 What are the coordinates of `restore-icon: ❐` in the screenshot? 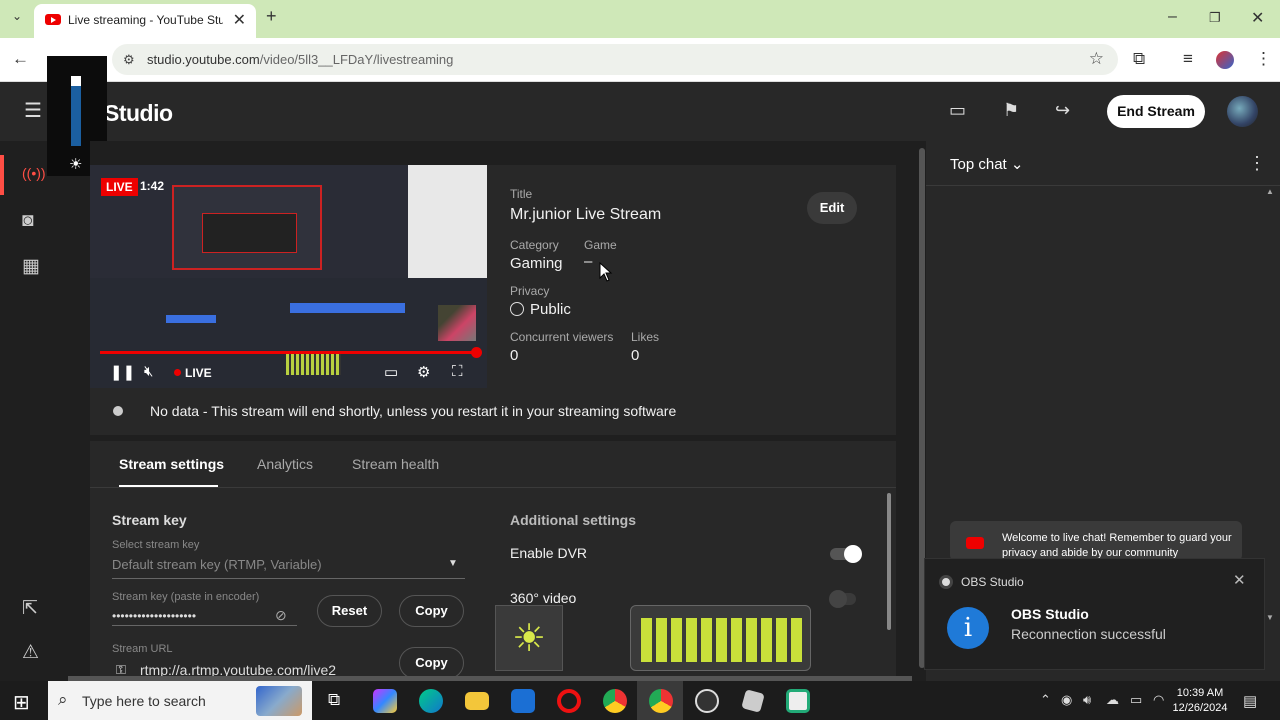 It's located at (1215, 18).